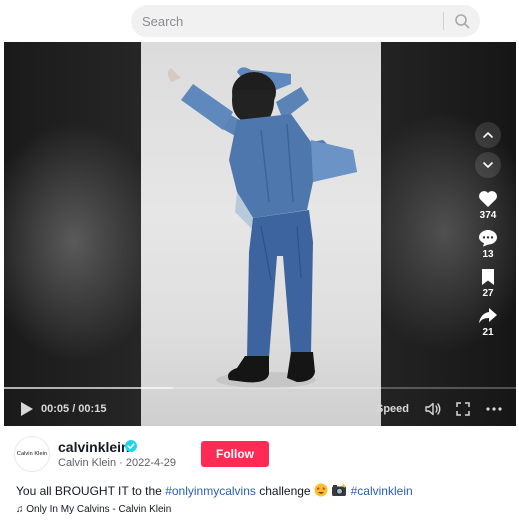  I want to click on search-bar, so click(305, 21).